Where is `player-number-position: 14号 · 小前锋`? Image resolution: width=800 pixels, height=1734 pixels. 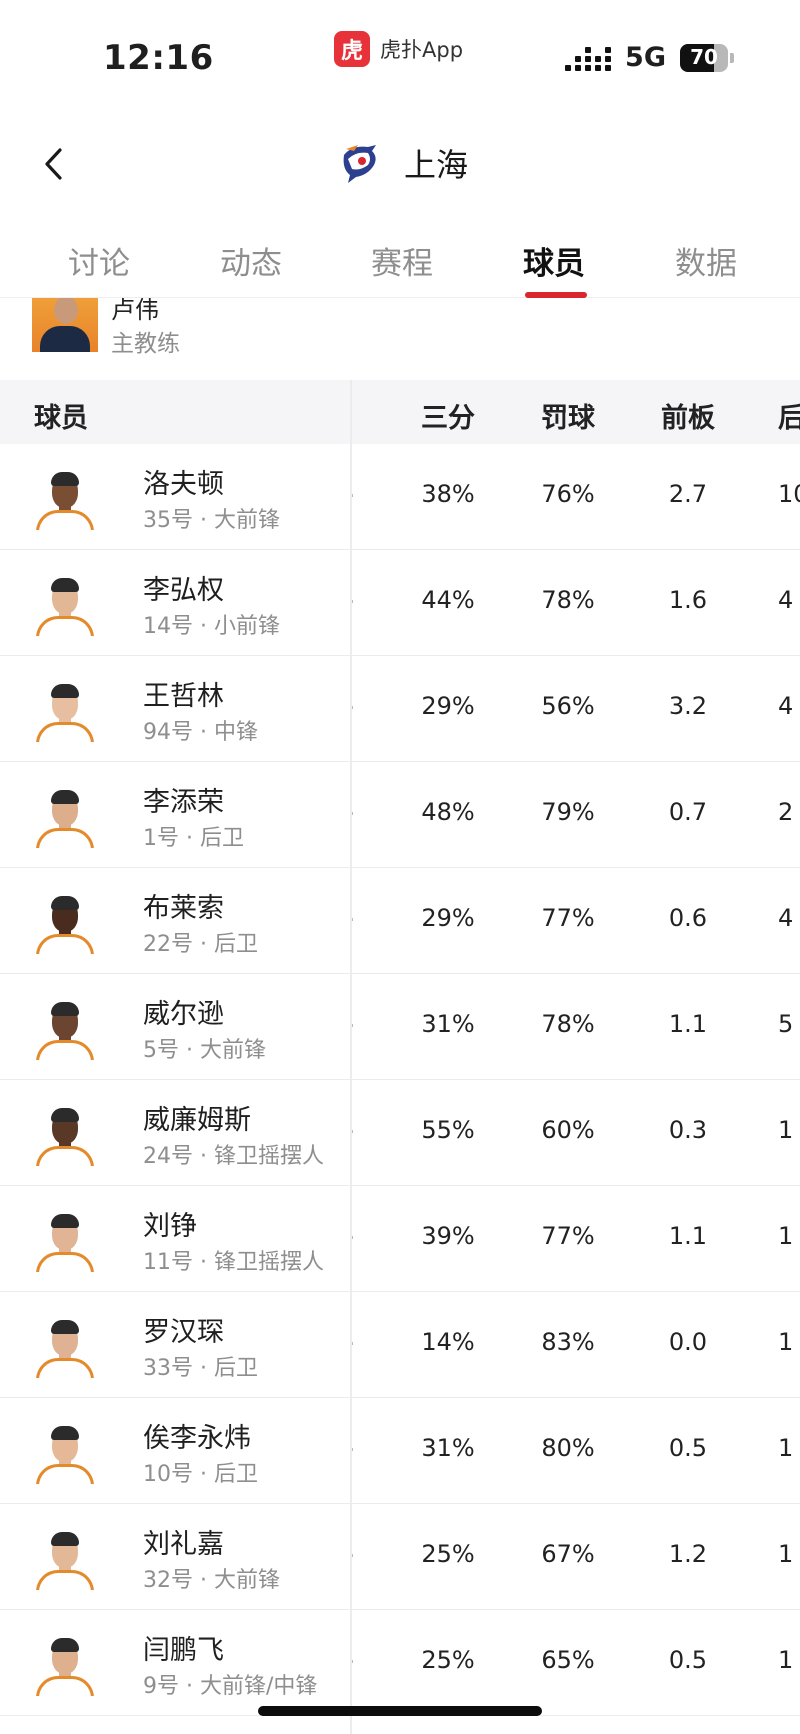
player-number-position: 14号 · 小前锋 is located at coordinates (211, 626).